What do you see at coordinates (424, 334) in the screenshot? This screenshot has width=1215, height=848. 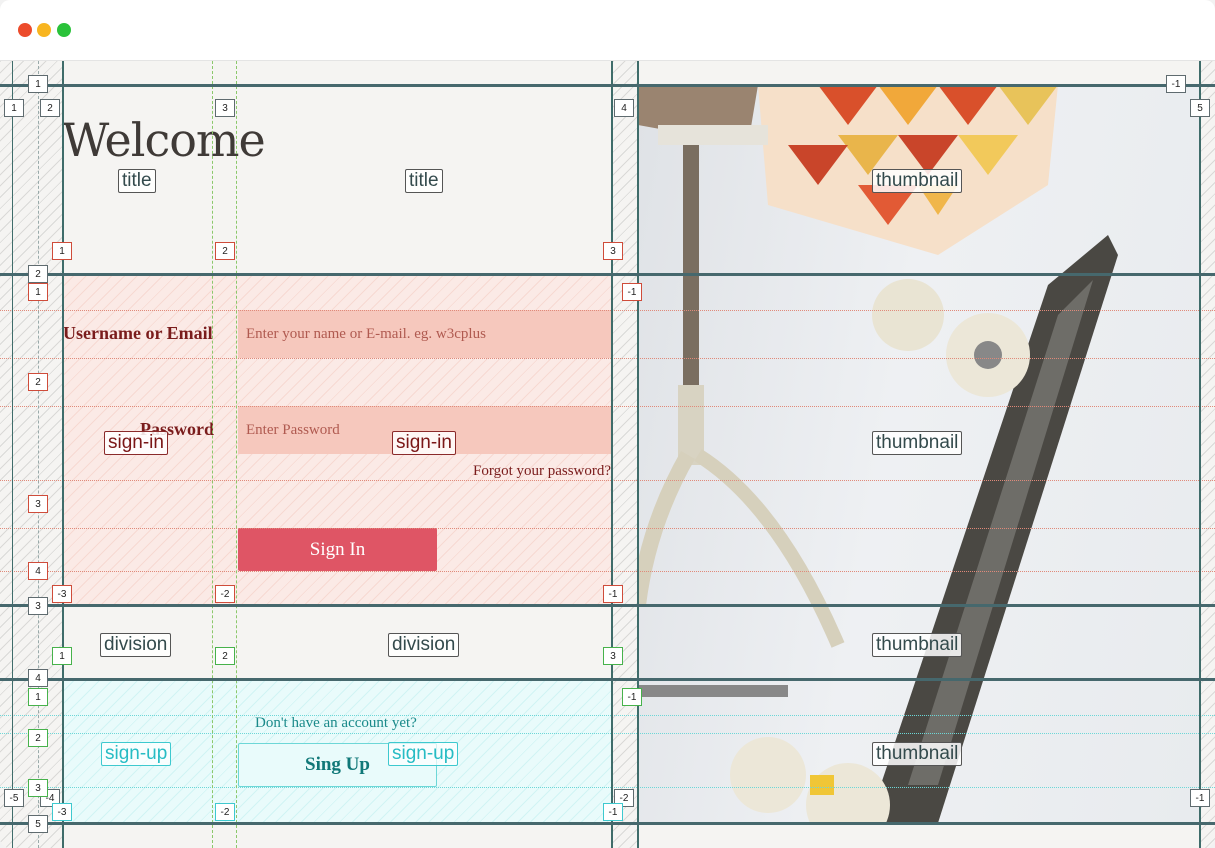 I see `username-input: Enter your name or E-mail. eg. w3cplus` at bounding box center [424, 334].